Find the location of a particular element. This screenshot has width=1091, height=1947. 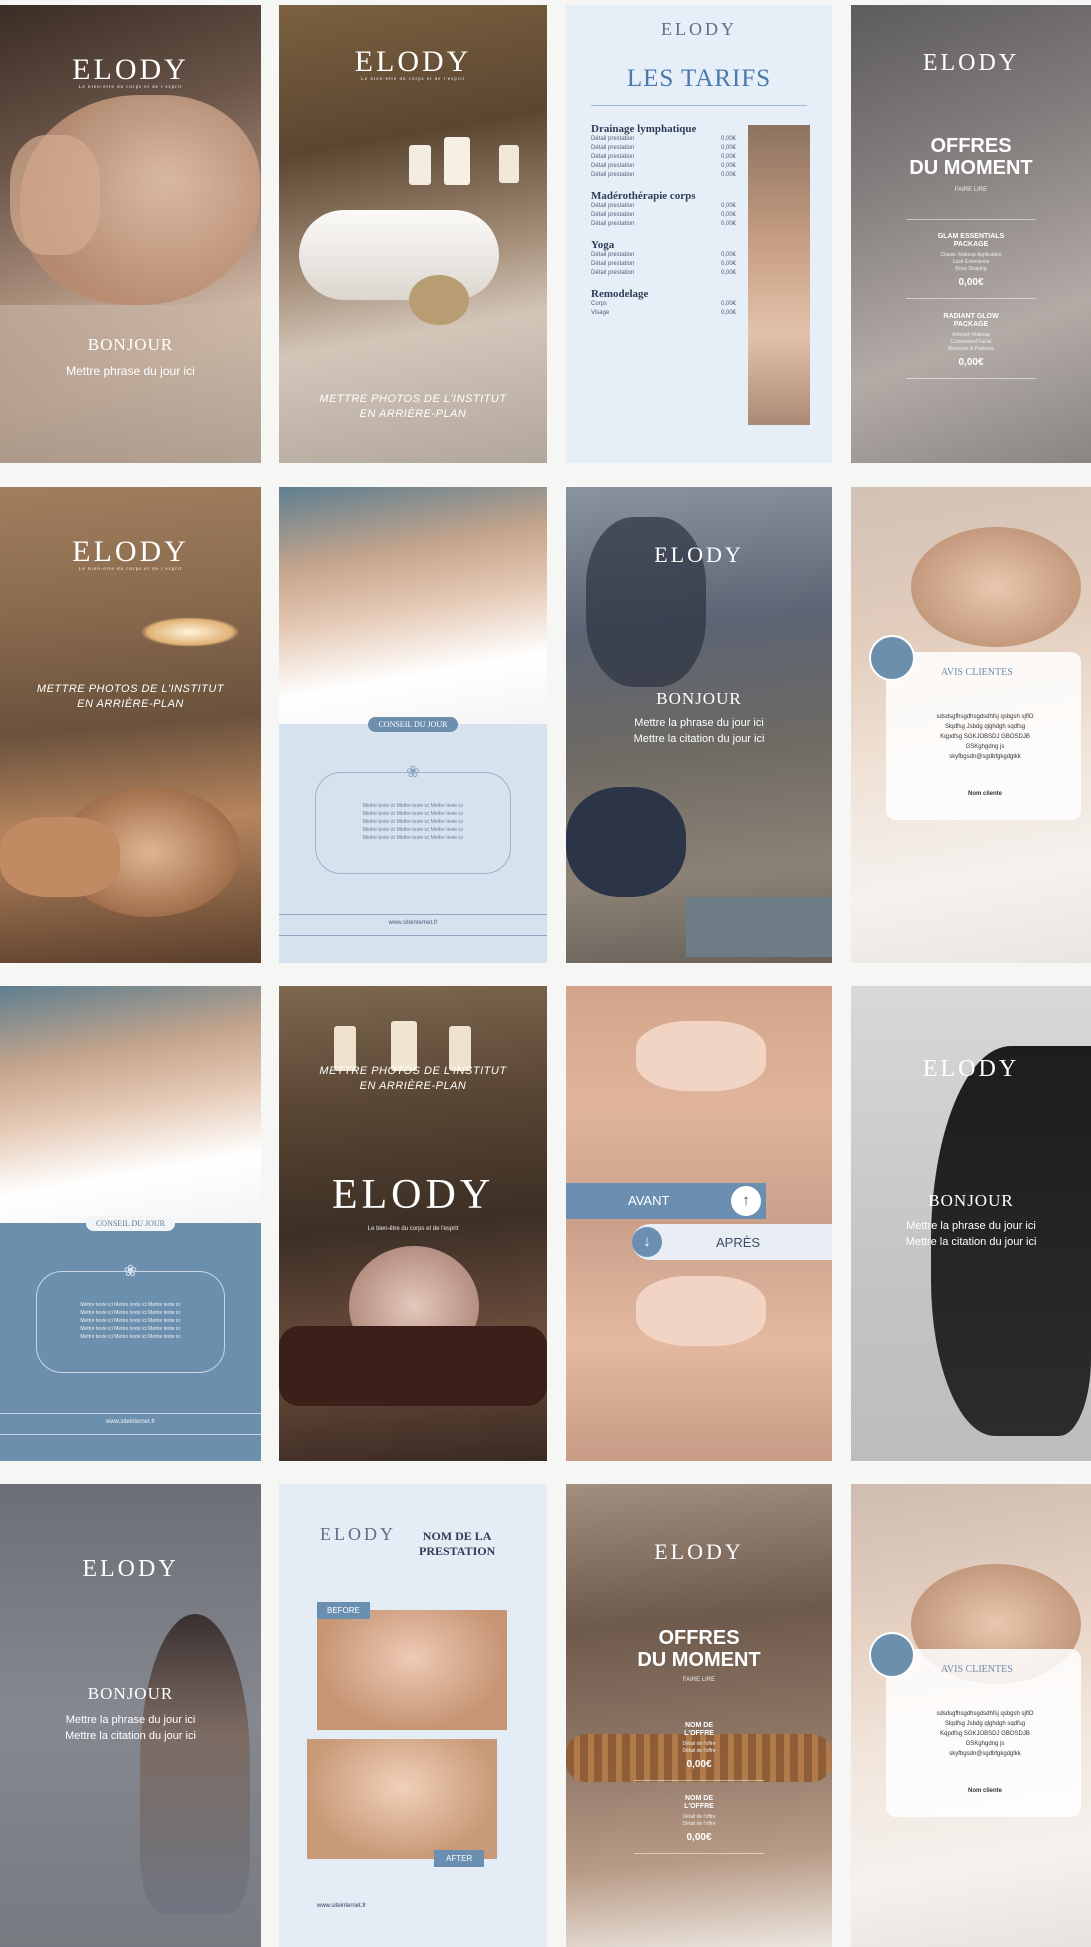

hand-bottom is located at coordinates (701, 1311).